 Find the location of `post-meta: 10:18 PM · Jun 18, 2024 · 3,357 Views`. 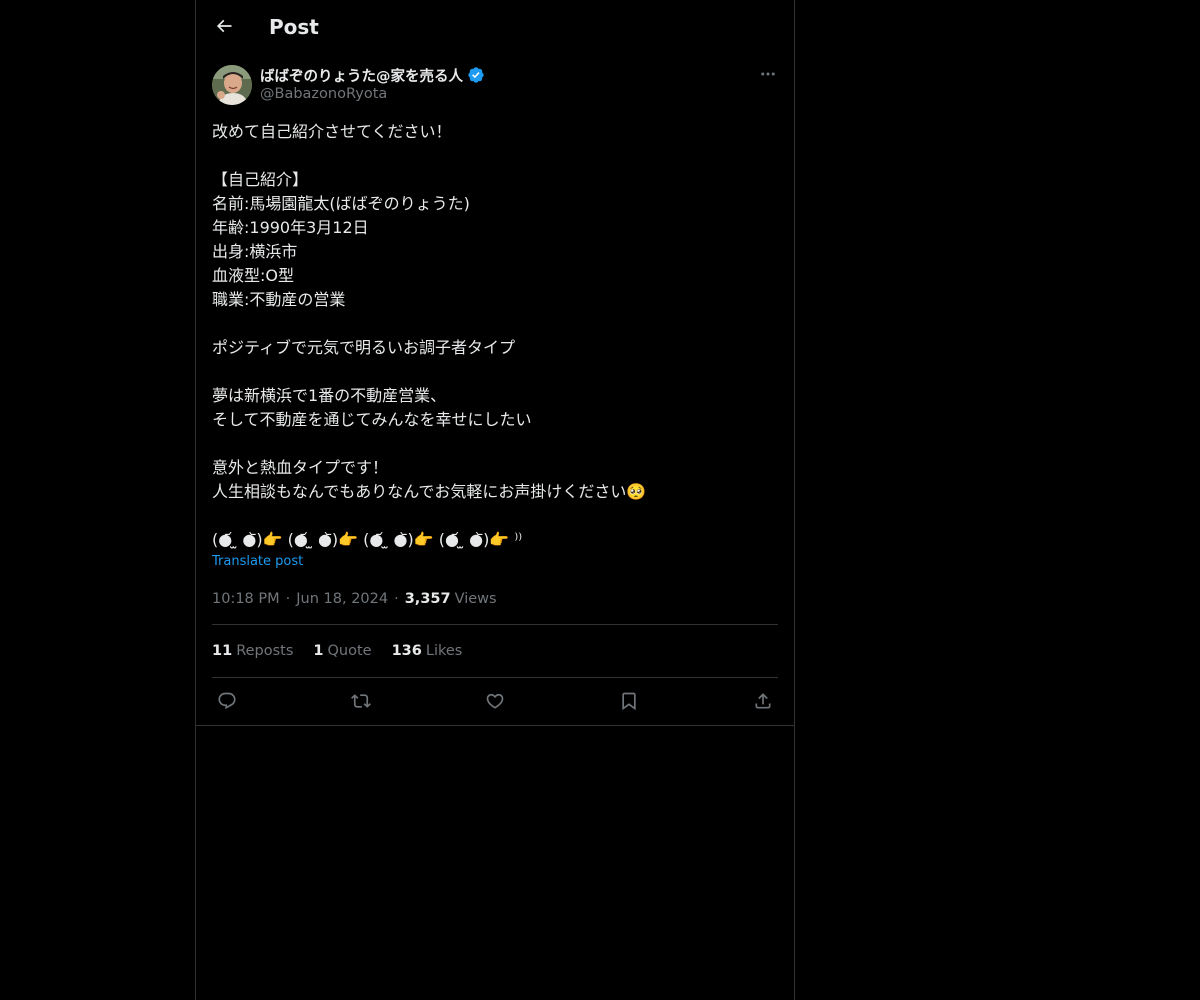

post-meta: 10:18 PM · Jun 18, 2024 · 3,357 Views is located at coordinates (354, 599).